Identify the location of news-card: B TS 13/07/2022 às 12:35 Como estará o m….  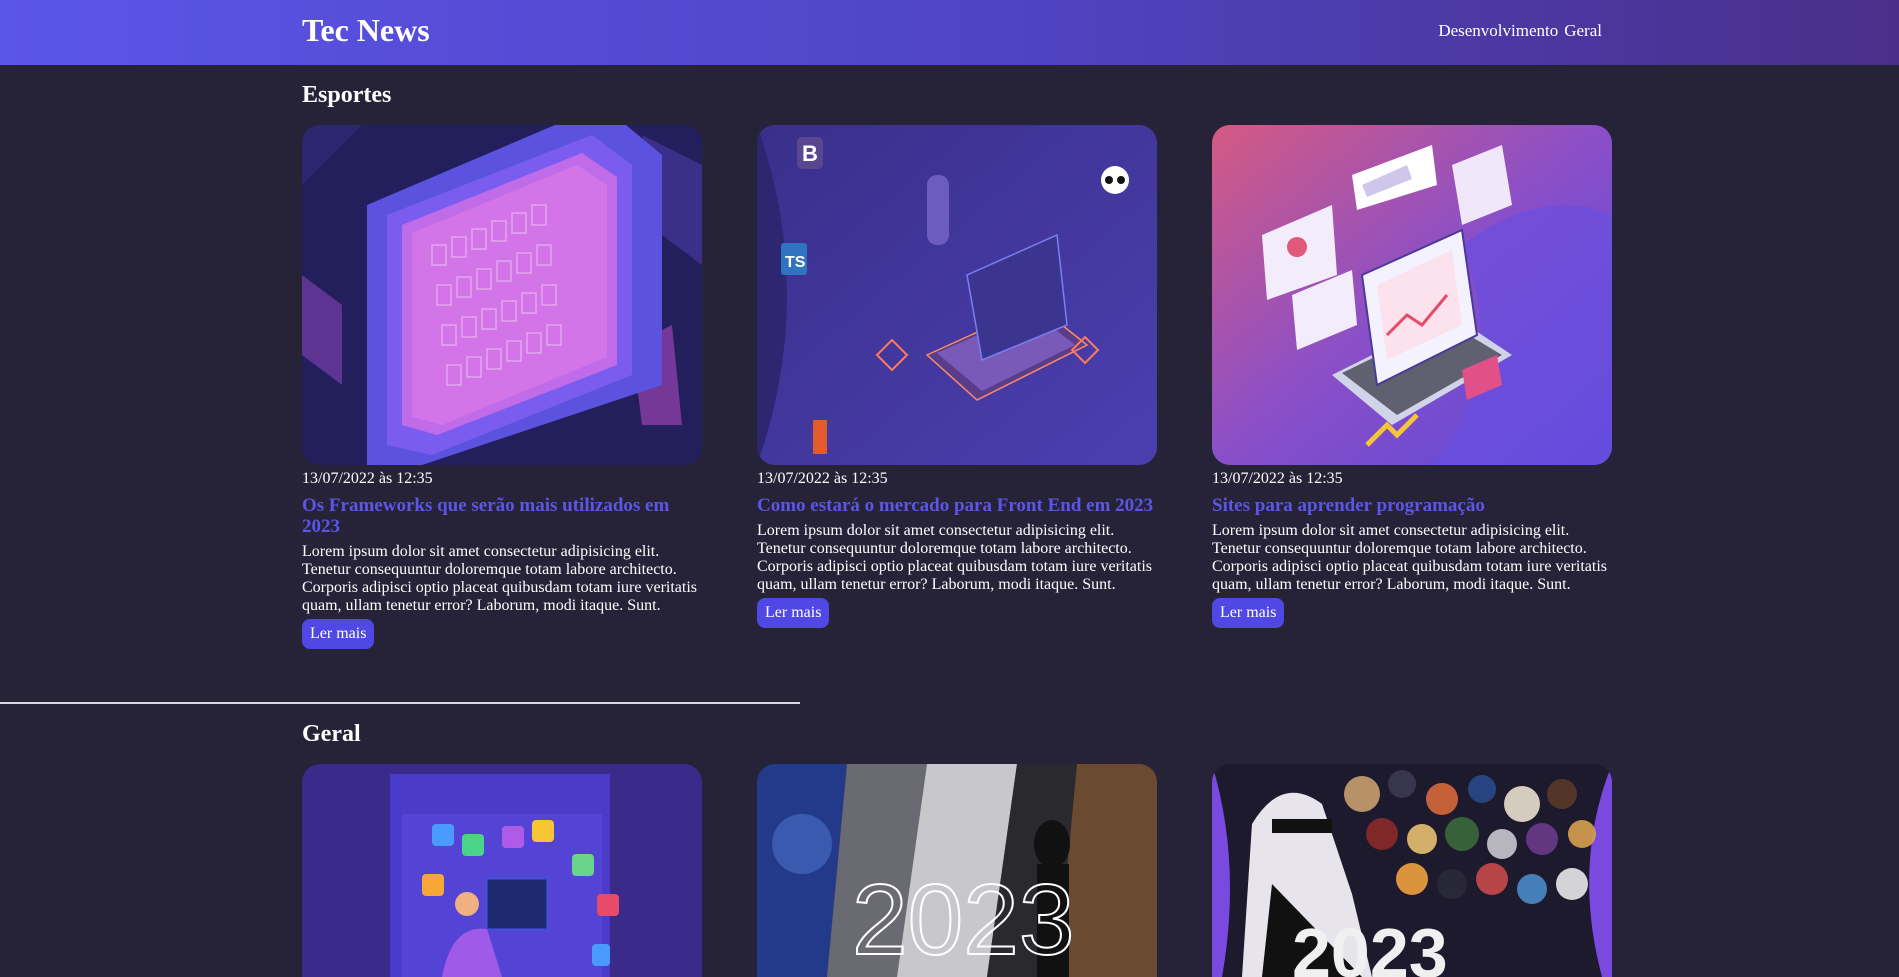
(957, 376).